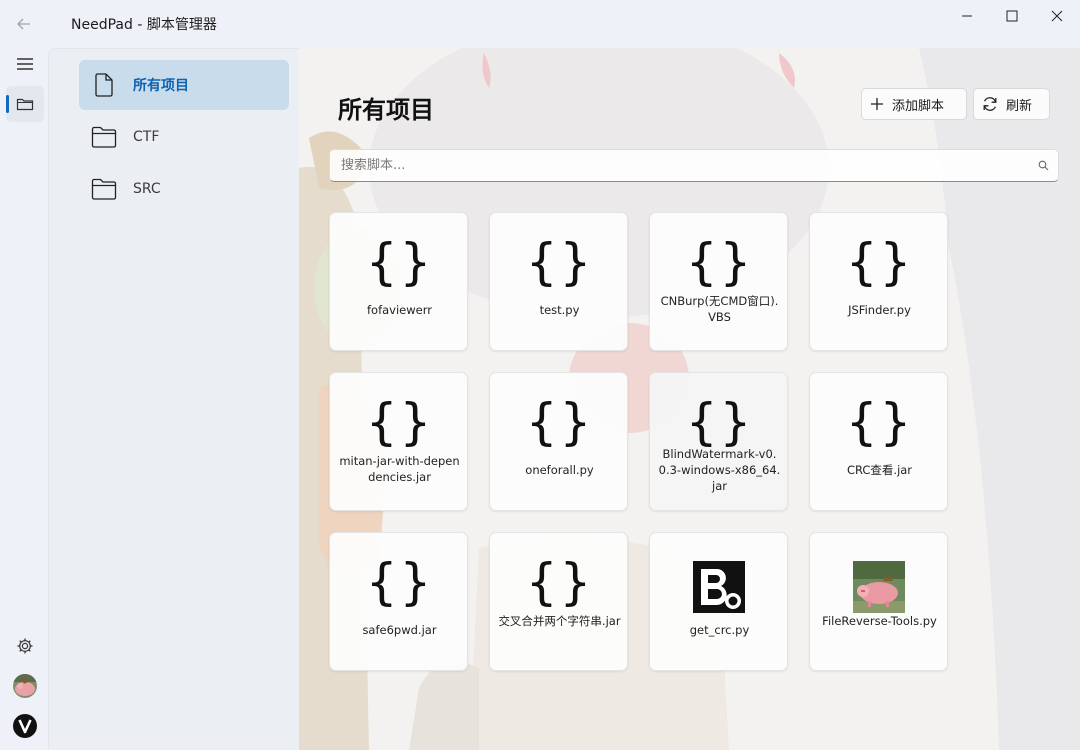  I want to click on back-arrow-icon, so click(23, 24).